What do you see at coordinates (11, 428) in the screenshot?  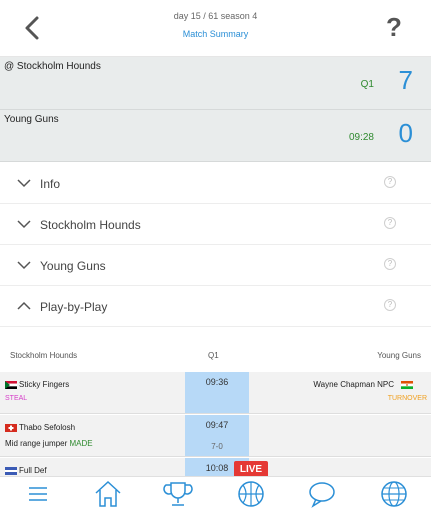 I see `flag-switzerland-icon` at bounding box center [11, 428].